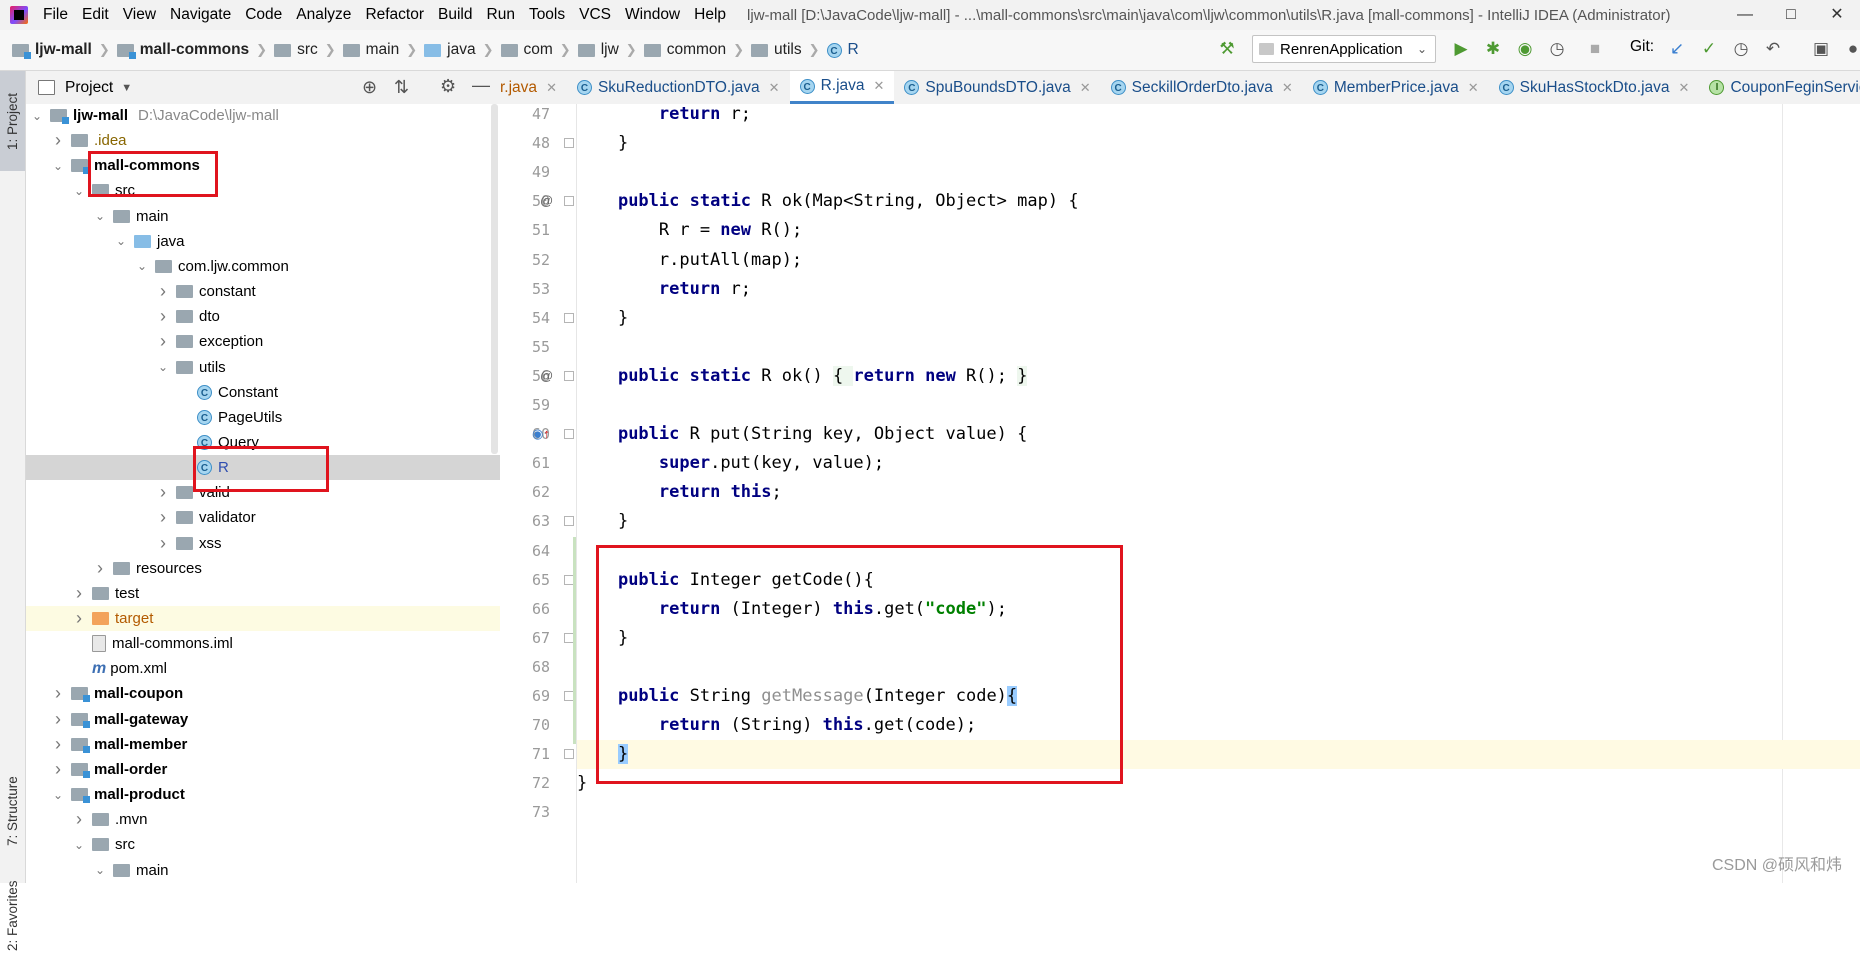 The width and height of the screenshot is (1860, 961). What do you see at coordinates (263, 794) in the screenshot?
I see `tree-node: ⌄ mall-product` at bounding box center [263, 794].